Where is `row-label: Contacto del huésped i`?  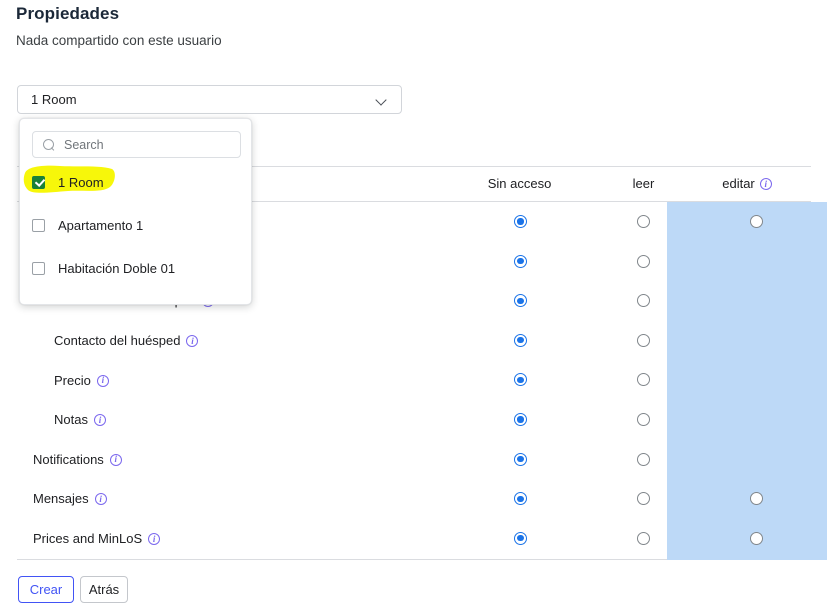 row-label: Contacto del huésped i is located at coordinates (126, 341).